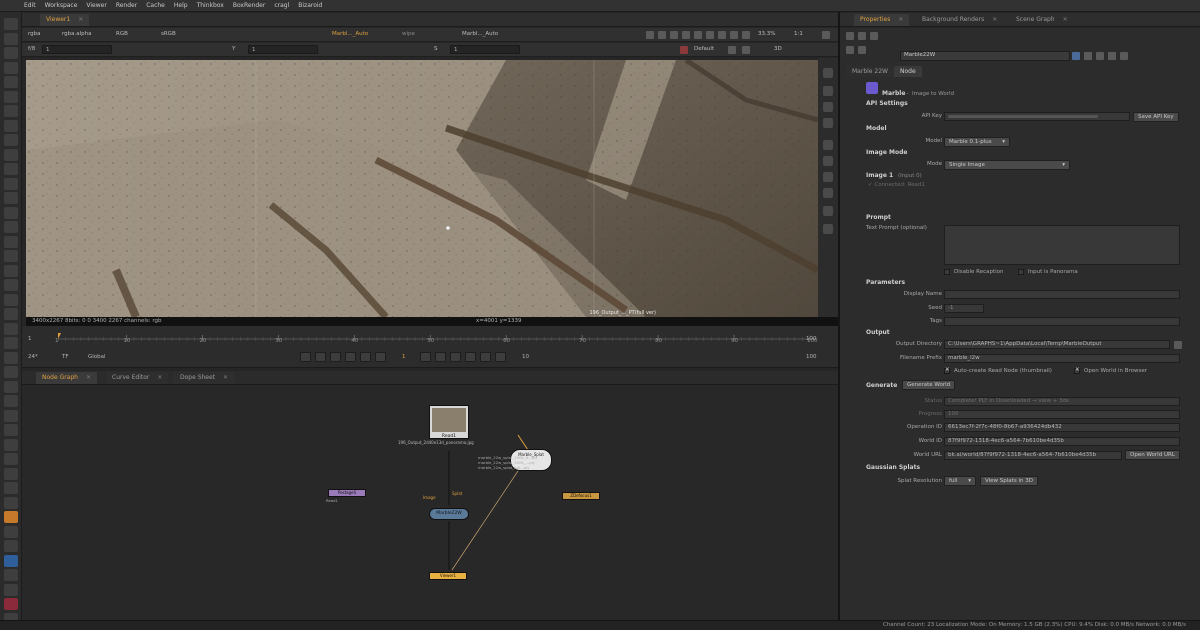 The image size is (1200, 630). Describe the element at coordinates (281, 5) in the screenshot. I see `menu-item-cragl: cragl` at that location.